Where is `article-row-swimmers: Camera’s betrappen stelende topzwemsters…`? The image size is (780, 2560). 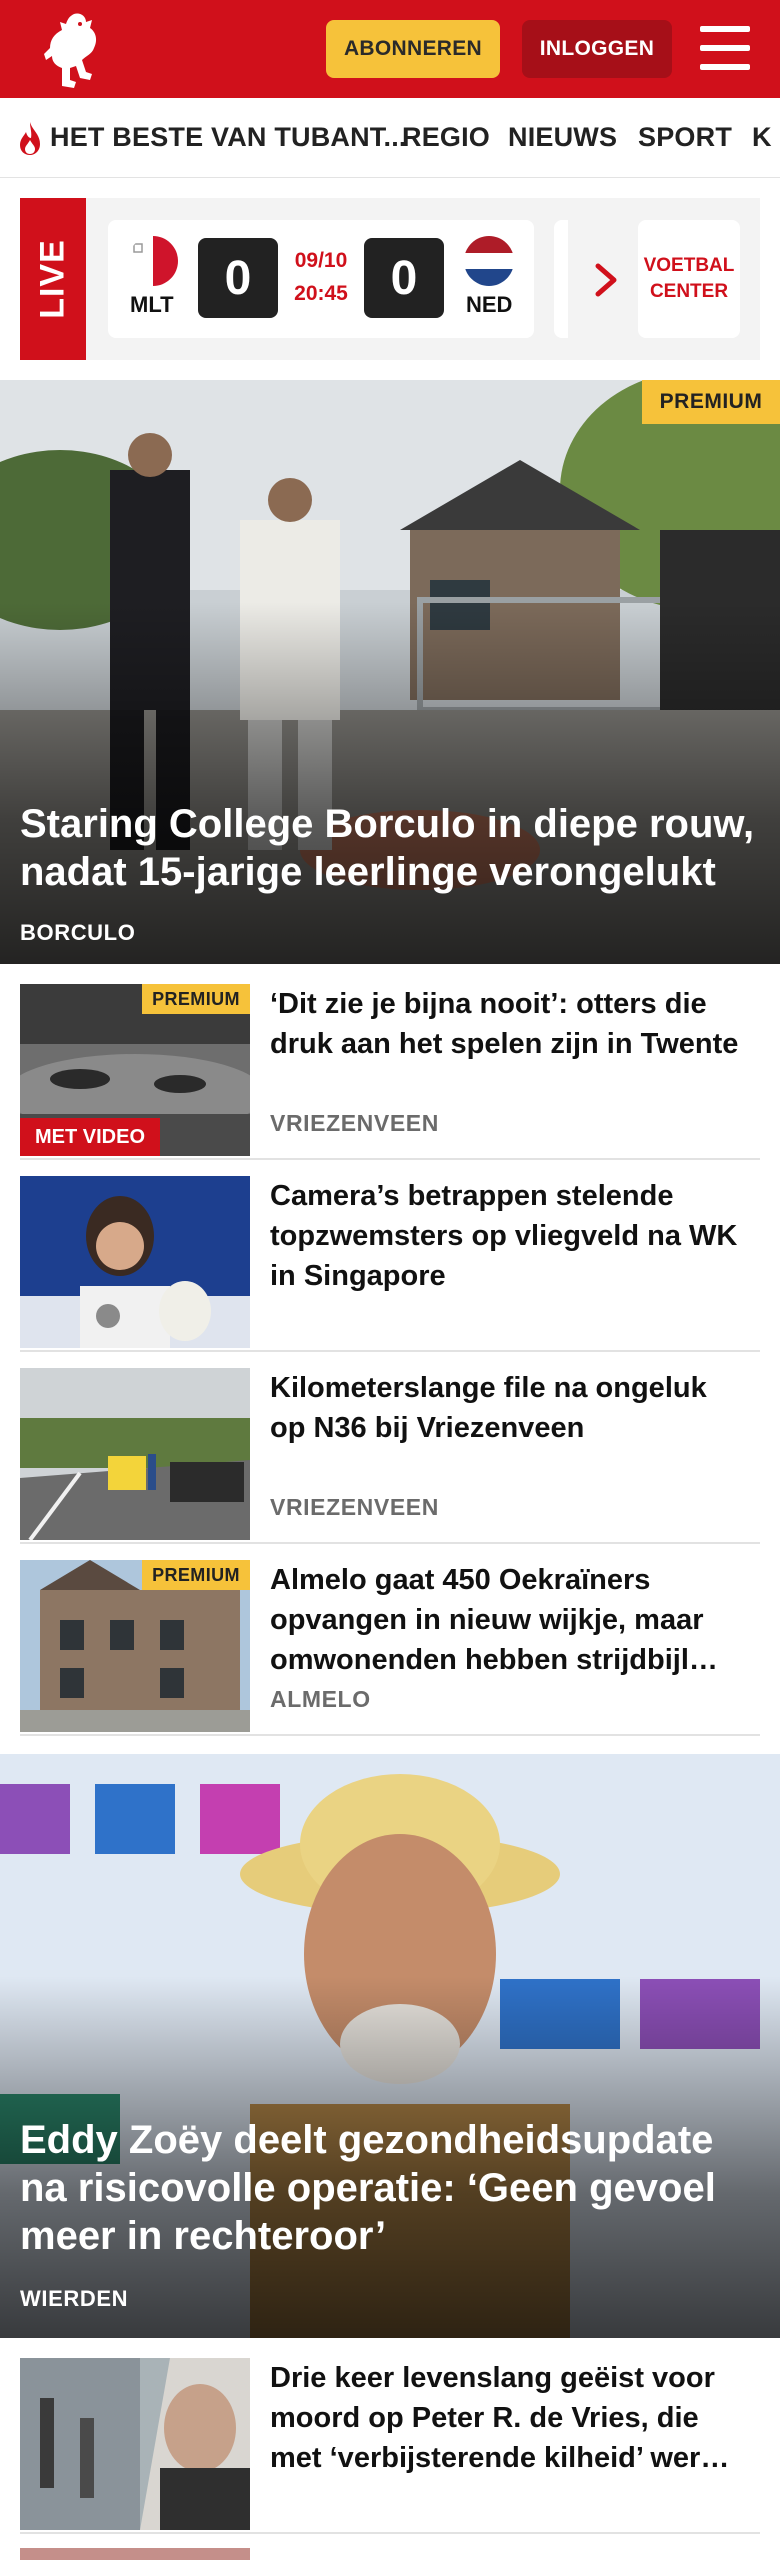 article-row-swimmers: Camera’s betrappen stelende topzwemsters… is located at coordinates (390, 1256).